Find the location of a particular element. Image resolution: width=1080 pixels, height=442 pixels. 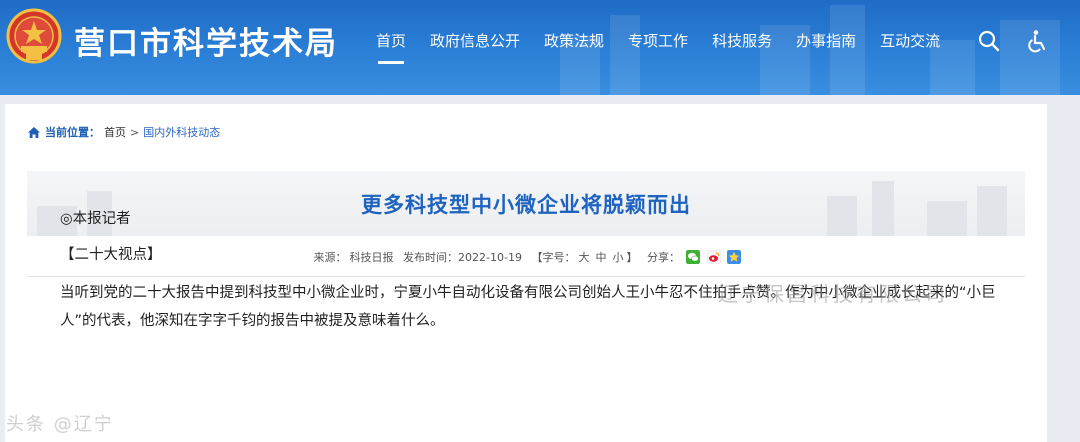

nav-item-special-work: 专项工作 is located at coordinates (658, 41).